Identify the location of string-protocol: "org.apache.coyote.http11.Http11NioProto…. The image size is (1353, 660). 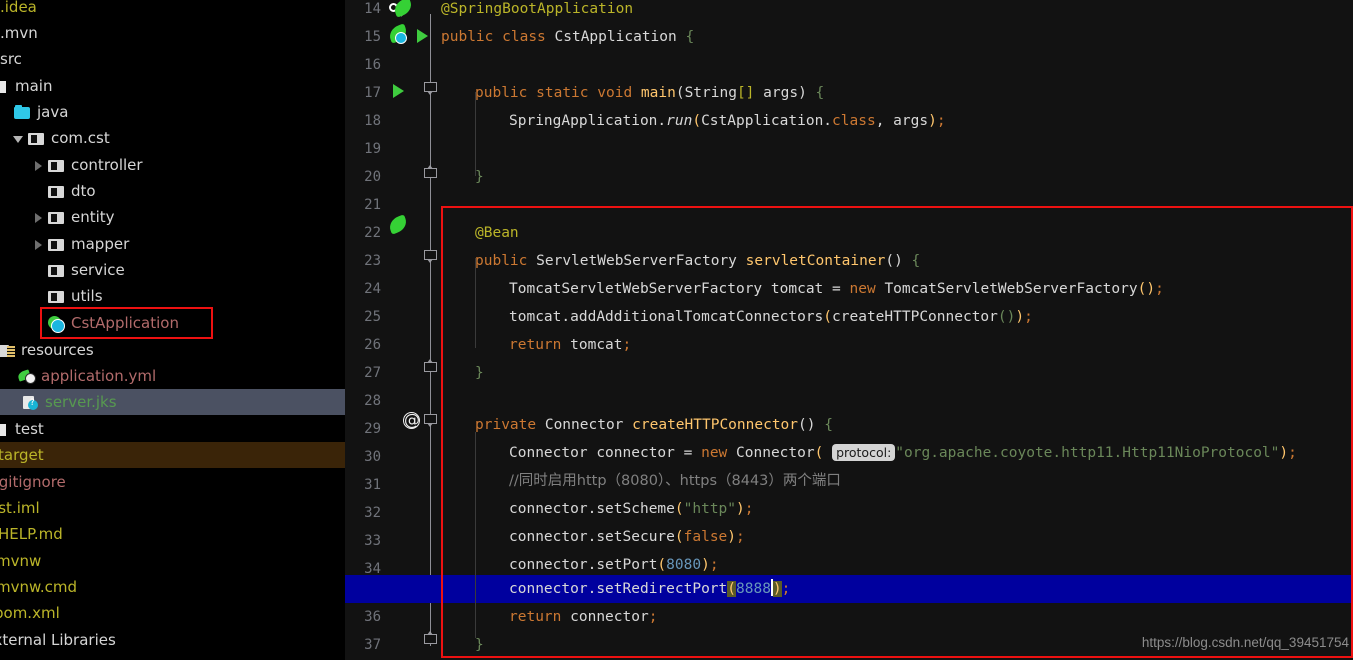
(1087, 453).